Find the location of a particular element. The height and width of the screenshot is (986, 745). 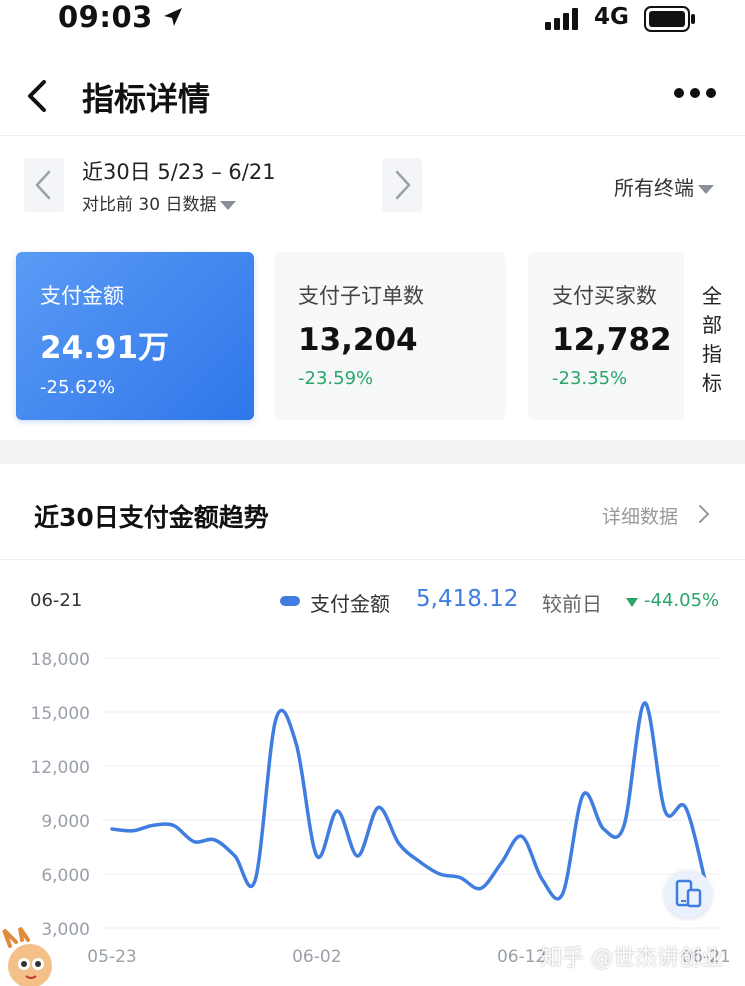

y-tick-label: 12,000 is located at coordinates (60, 768).